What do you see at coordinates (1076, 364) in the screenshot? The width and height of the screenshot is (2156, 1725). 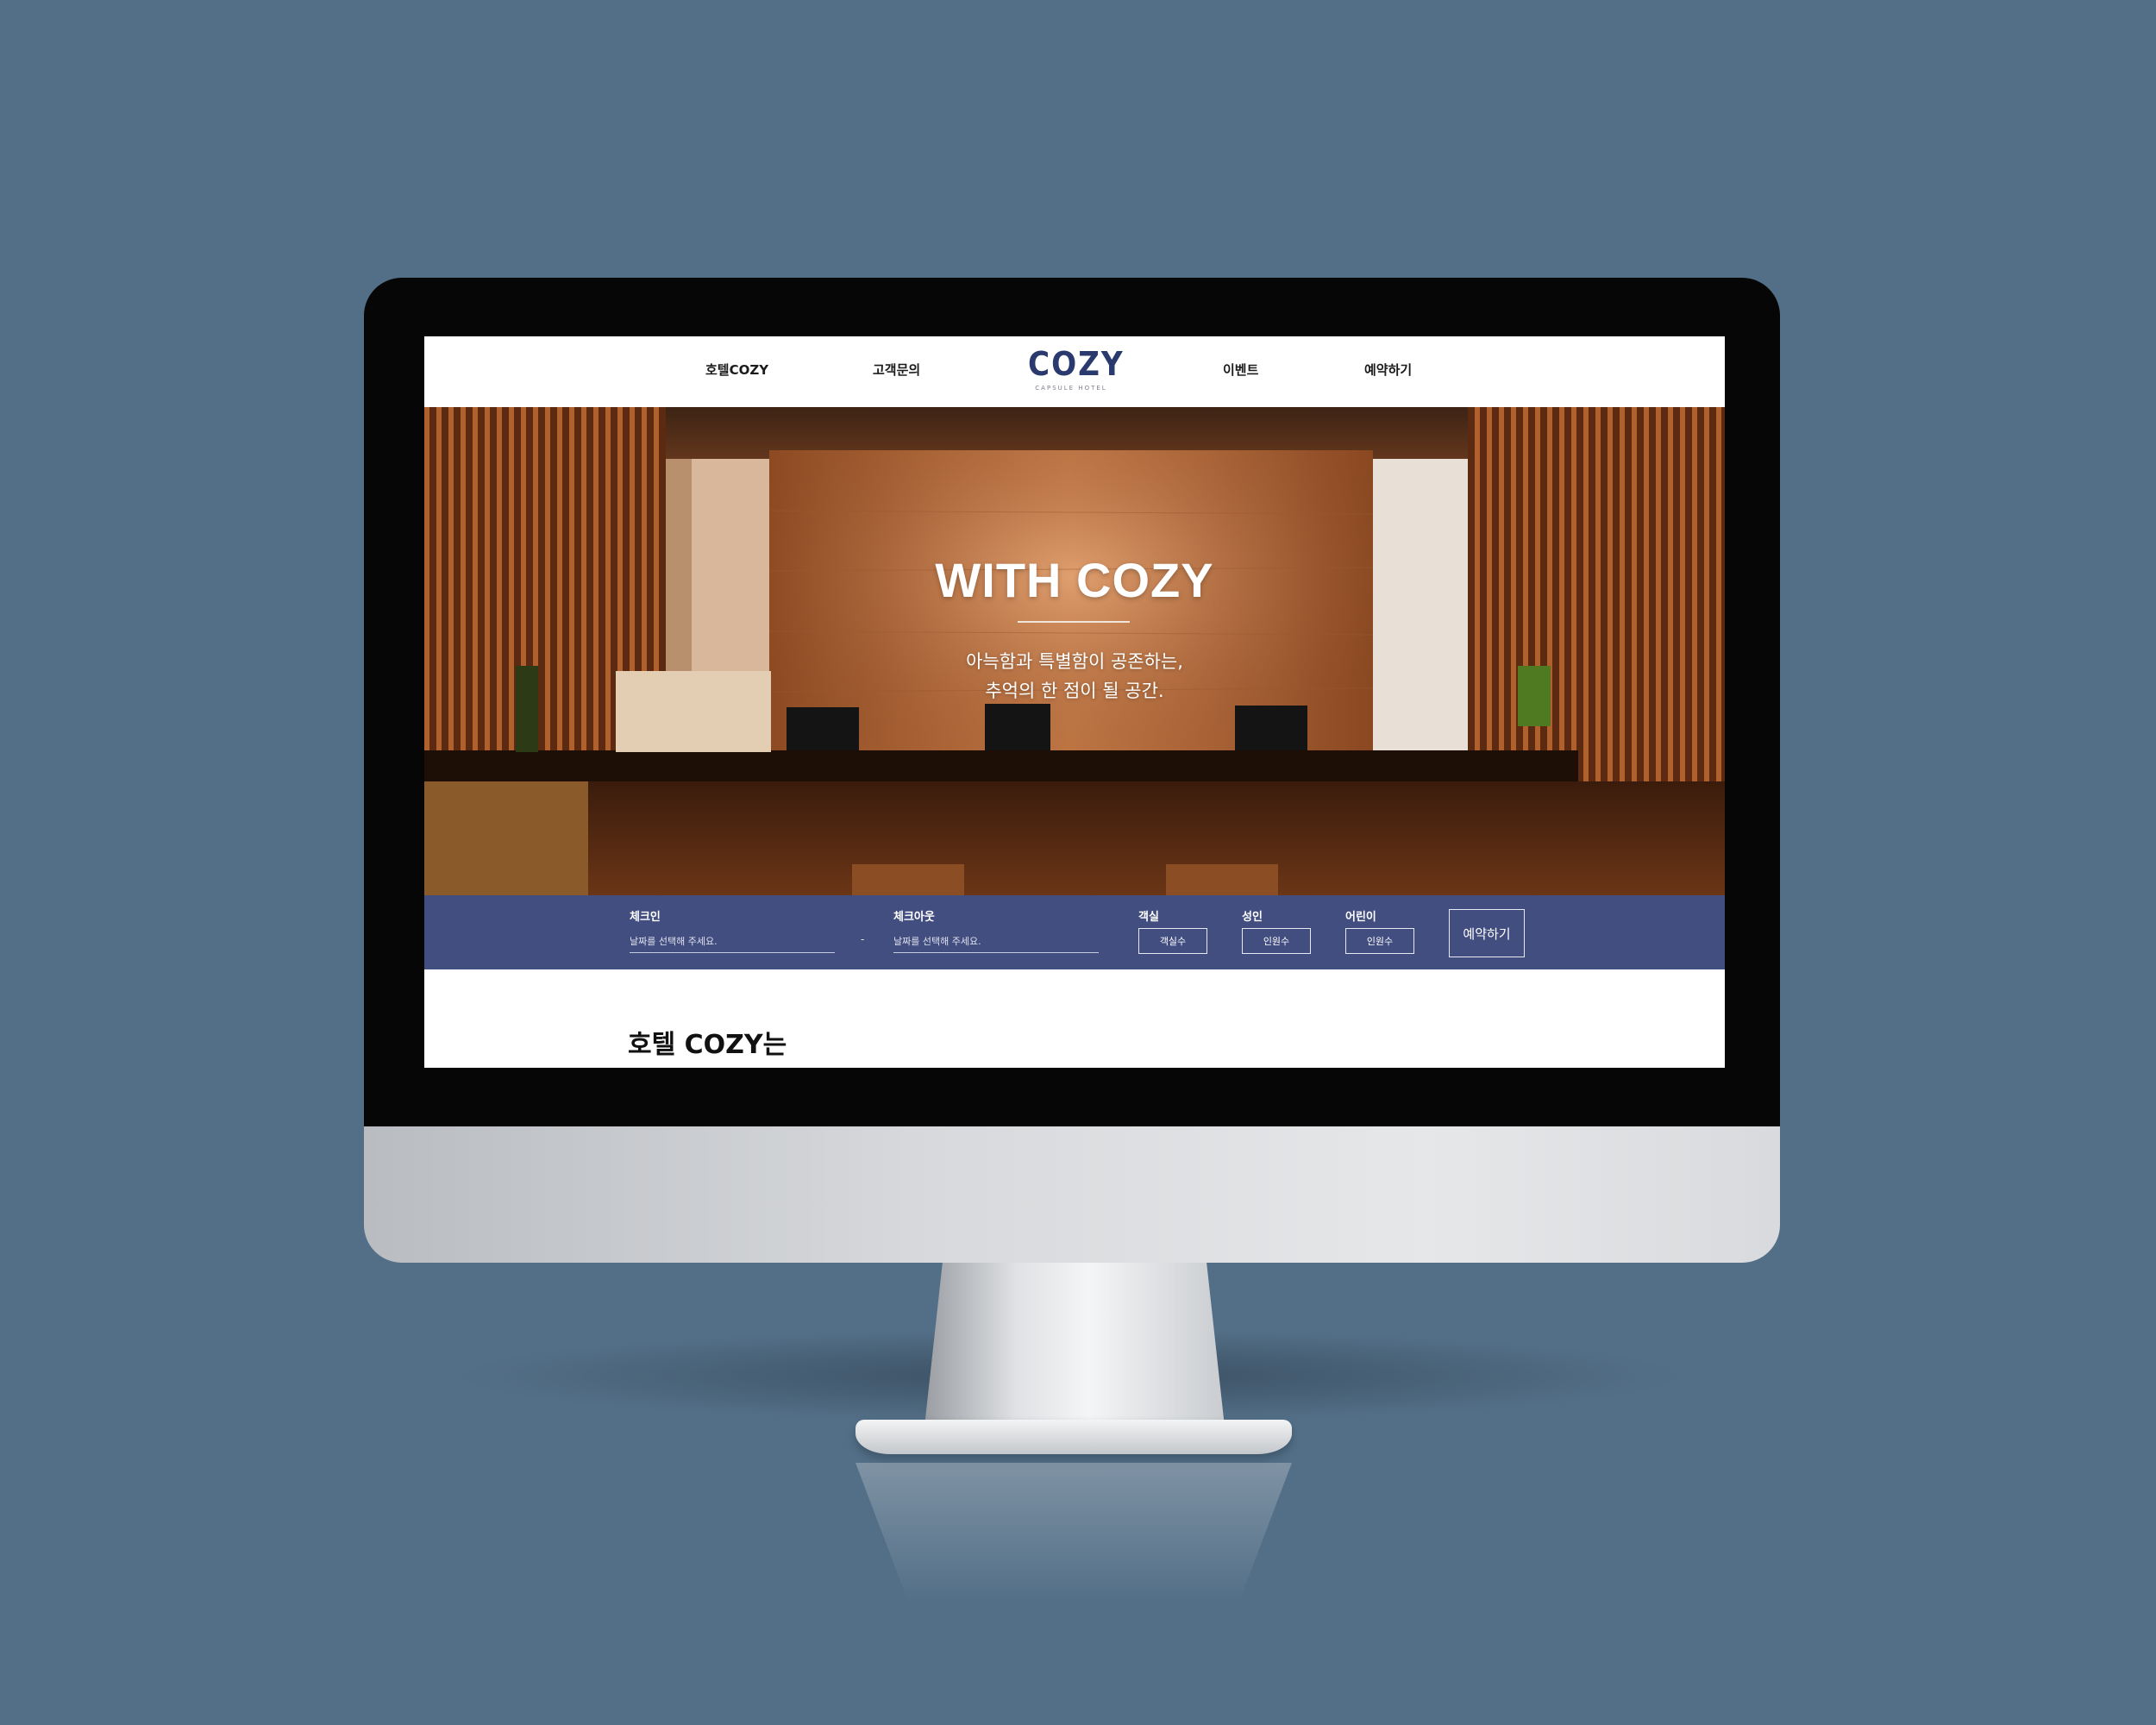 I see `logo-text: COZY` at bounding box center [1076, 364].